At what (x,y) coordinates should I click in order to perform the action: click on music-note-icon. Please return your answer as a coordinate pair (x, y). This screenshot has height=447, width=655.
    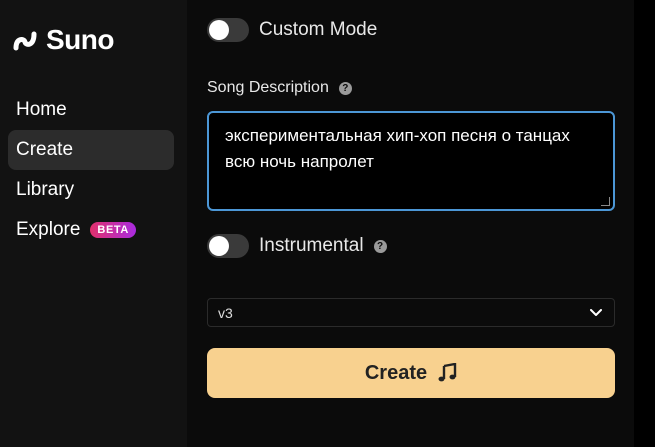
    Looking at the image, I should click on (447, 372).